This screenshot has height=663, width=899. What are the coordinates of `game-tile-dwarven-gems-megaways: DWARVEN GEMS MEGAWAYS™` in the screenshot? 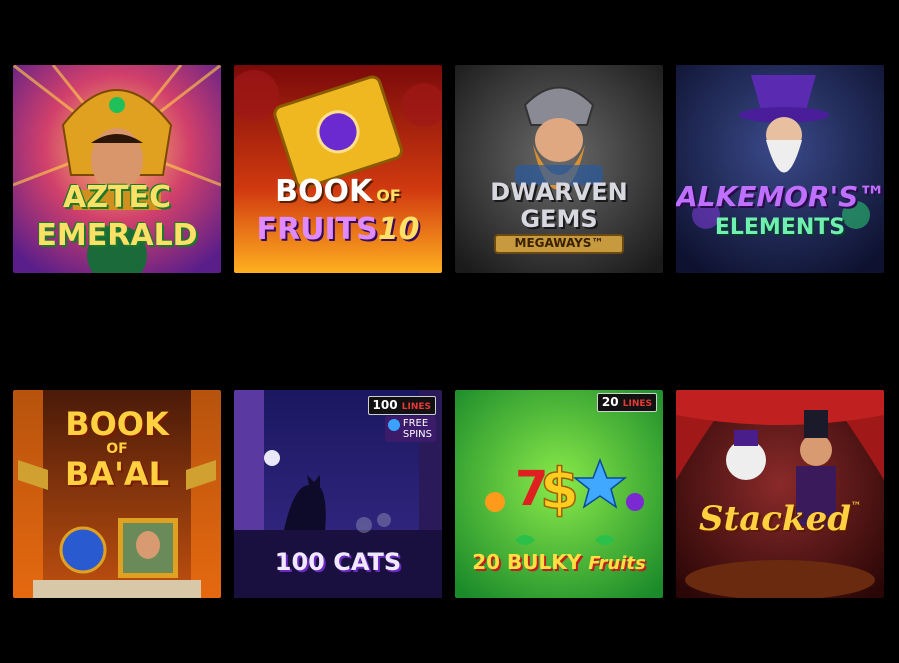 It's located at (559, 169).